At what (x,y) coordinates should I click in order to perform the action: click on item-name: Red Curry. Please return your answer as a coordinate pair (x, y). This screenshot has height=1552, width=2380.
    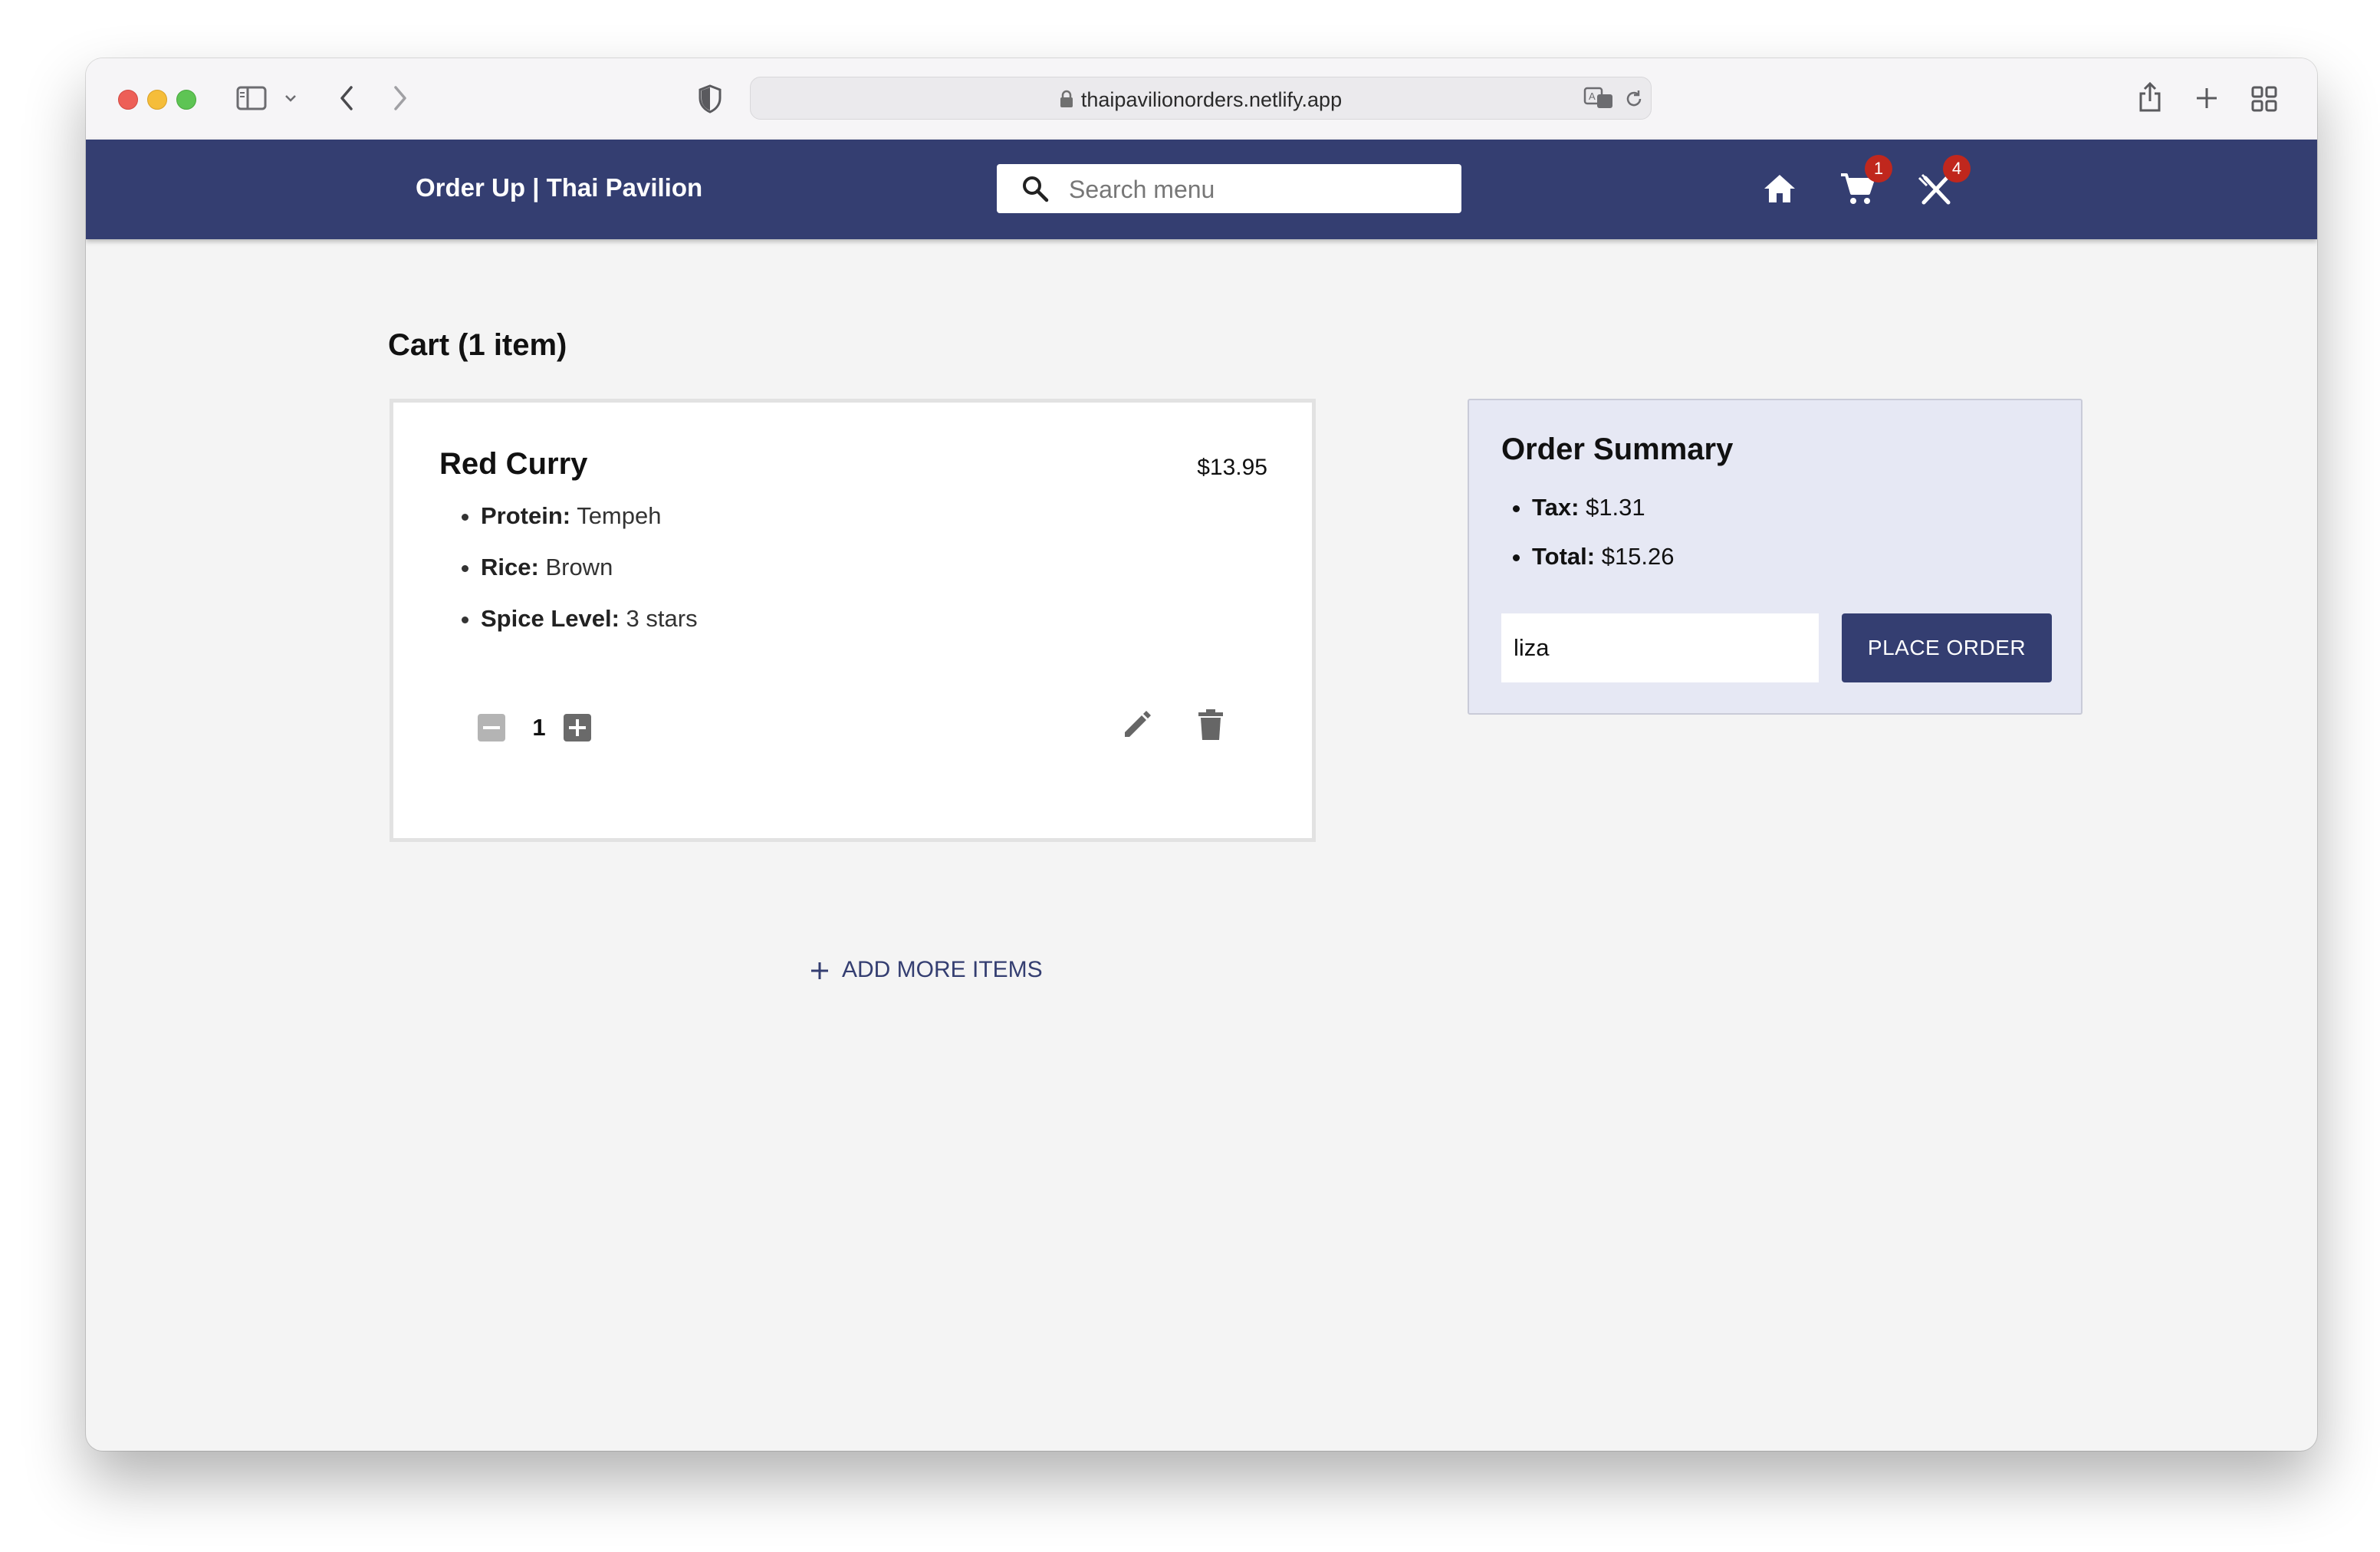
    Looking at the image, I should click on (513, 464).